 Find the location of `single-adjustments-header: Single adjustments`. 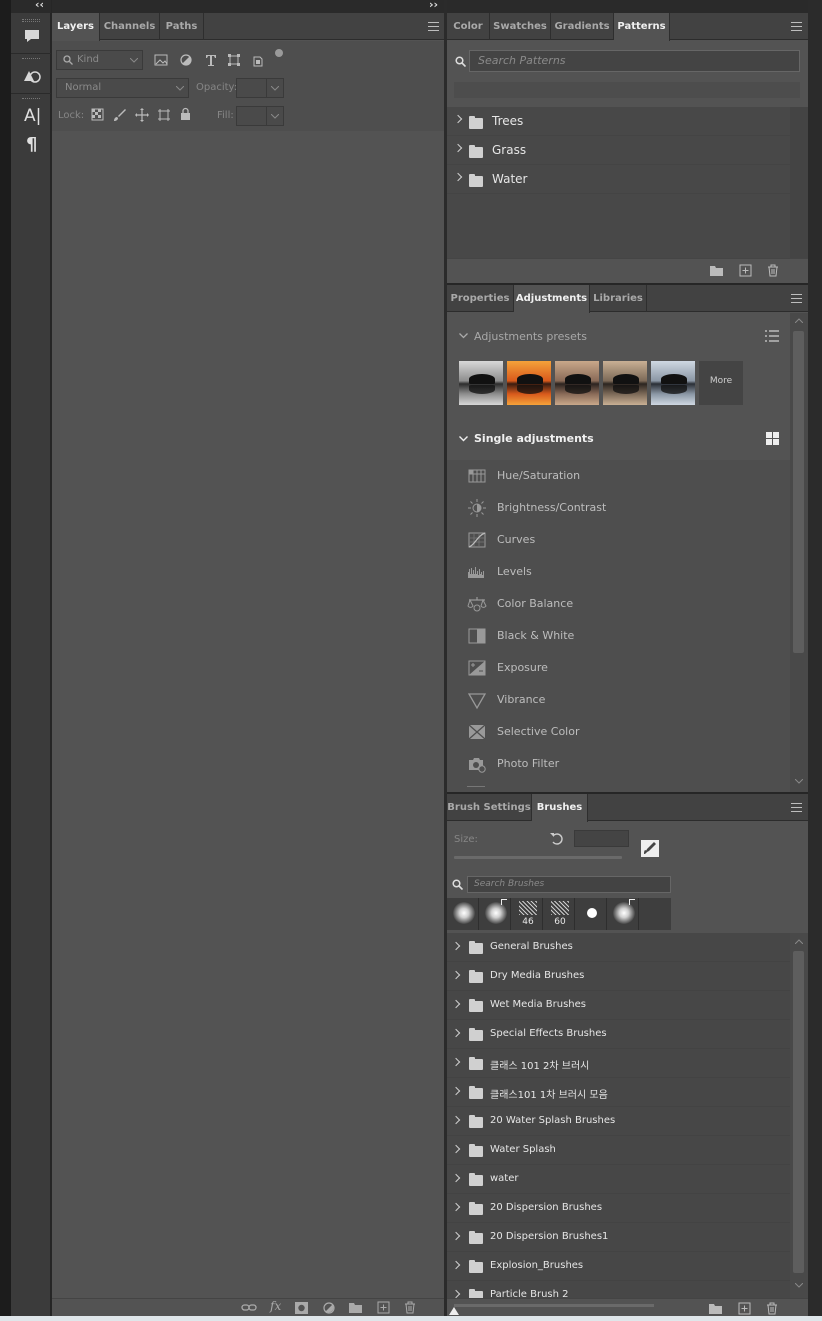

single-adjustments-header: Single adjustments is located at coordinates (618, 441).